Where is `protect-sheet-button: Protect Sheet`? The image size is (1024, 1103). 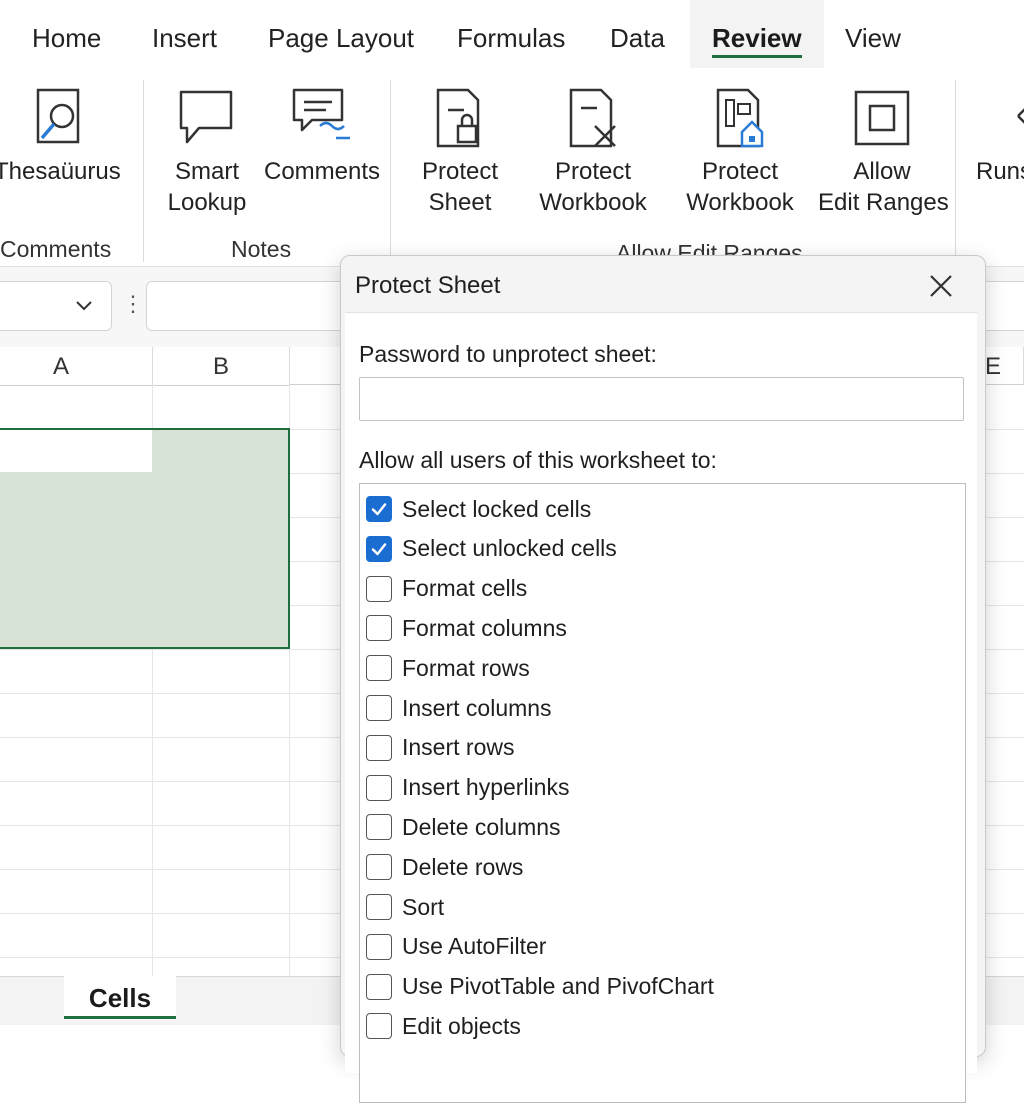 protect-sheet-button: Protect Sheet is located at coordinates (460, 152).